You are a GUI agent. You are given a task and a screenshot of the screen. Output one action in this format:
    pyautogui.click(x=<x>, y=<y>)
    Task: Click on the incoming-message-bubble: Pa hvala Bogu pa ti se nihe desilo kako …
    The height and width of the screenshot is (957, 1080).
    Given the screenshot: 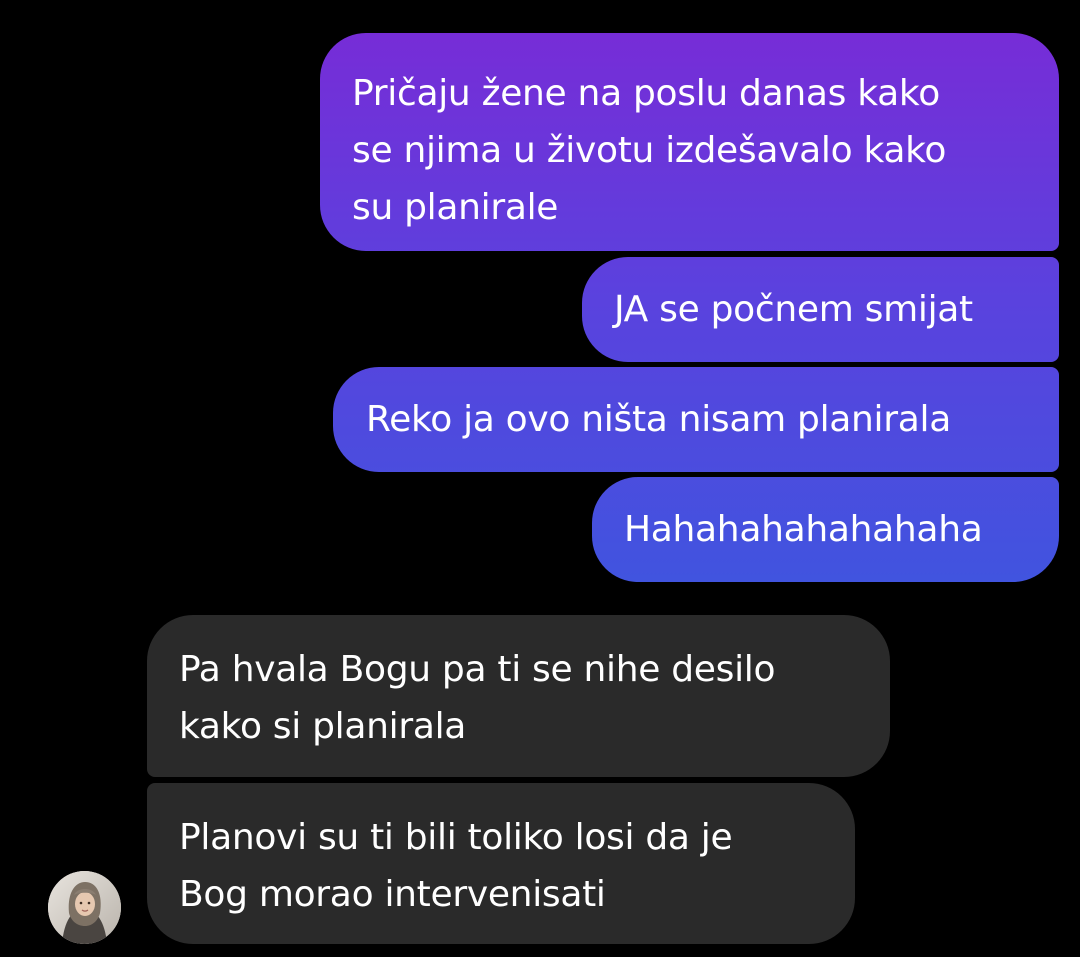 What is the action you would take?
    pyautogui.click(x=518, y=696)
    